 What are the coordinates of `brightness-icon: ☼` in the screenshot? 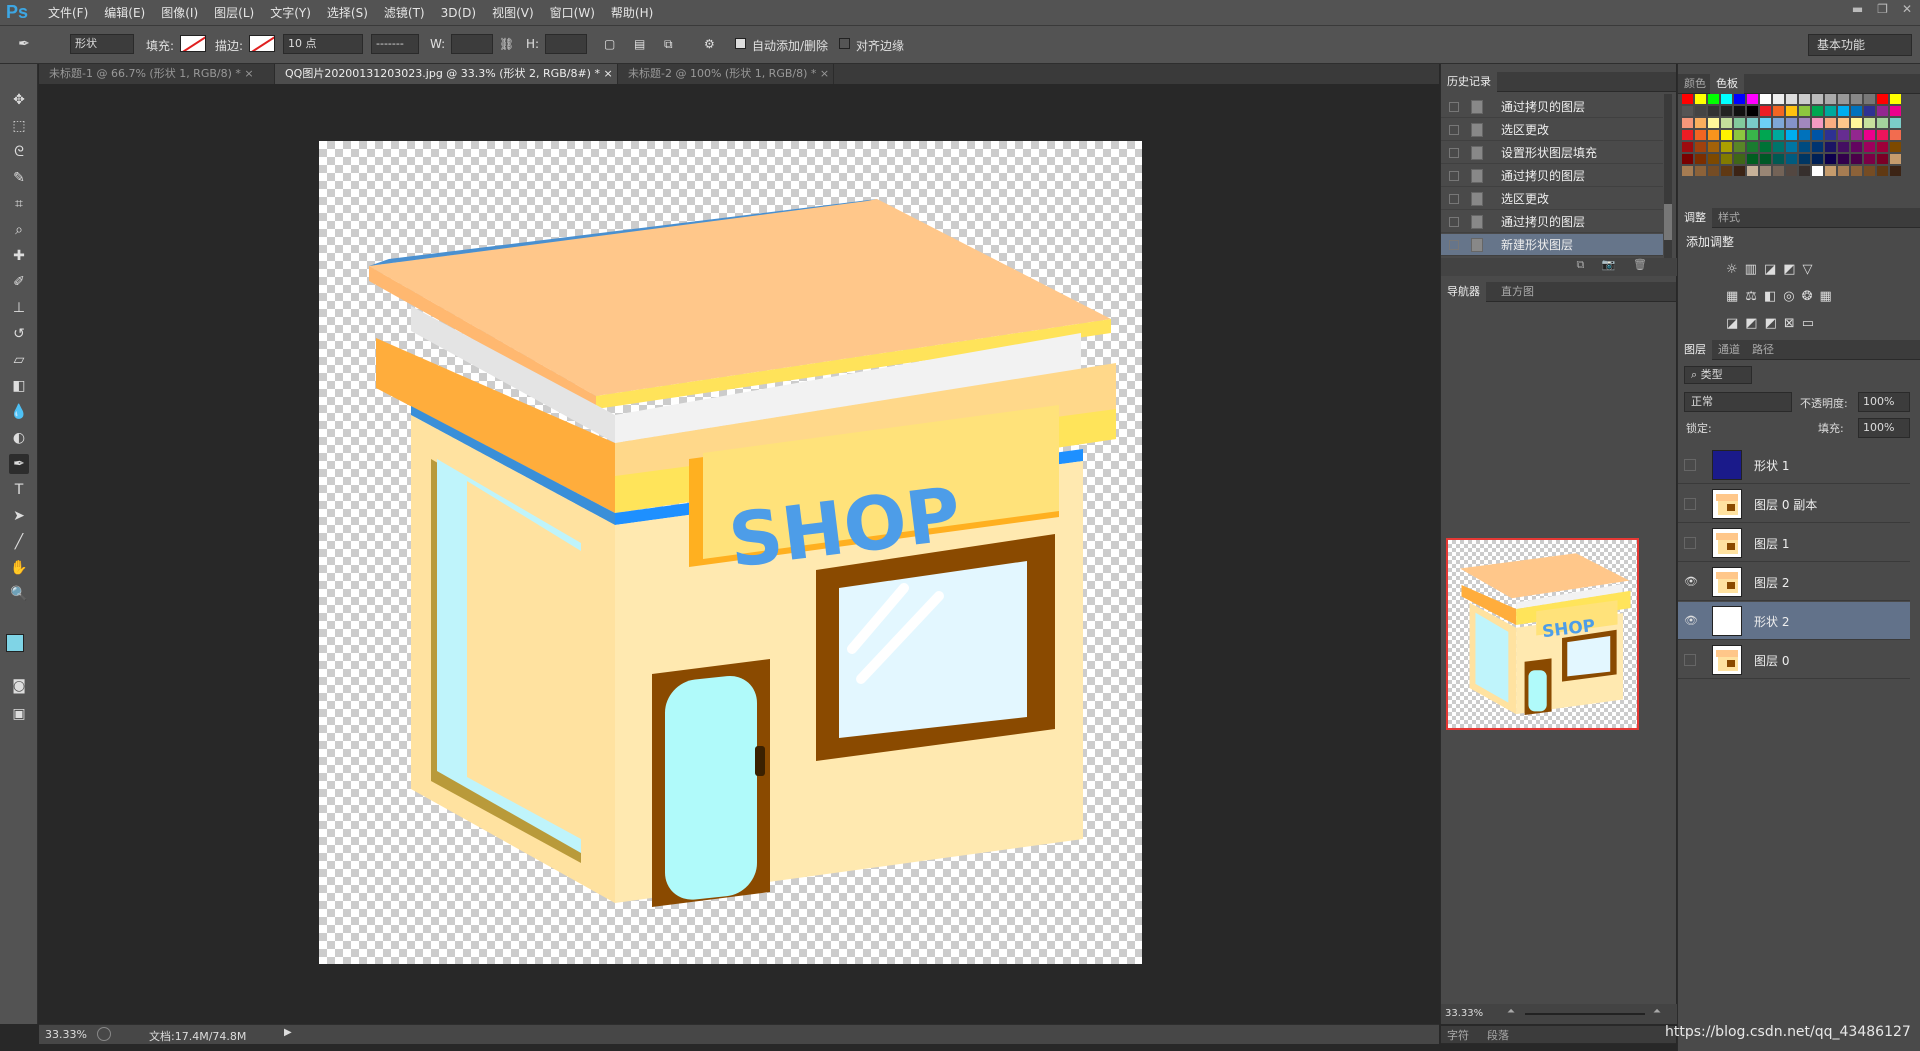 It's located at (1735, 269).